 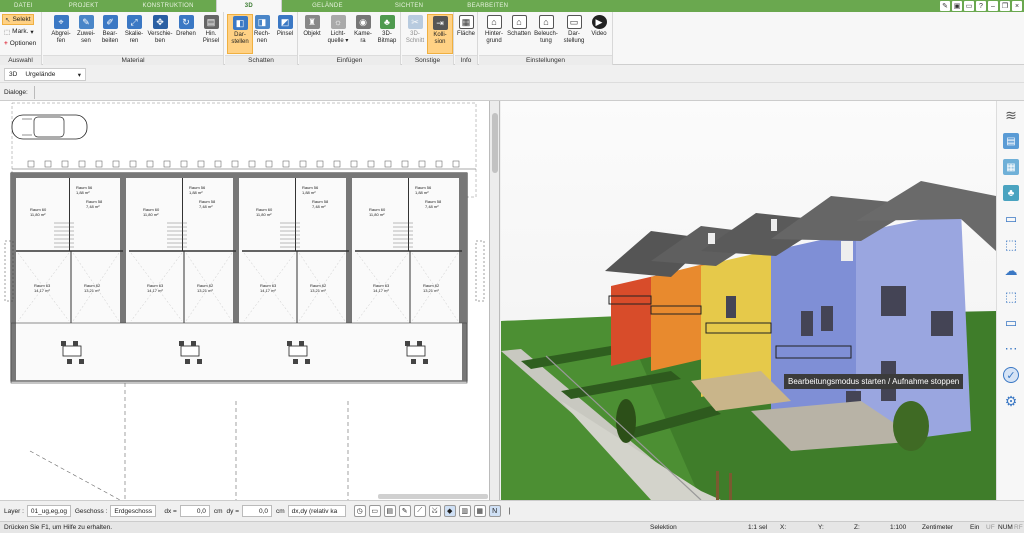 I want to click on shadow-brush-icon: ◩, so click(x=285, y=22).